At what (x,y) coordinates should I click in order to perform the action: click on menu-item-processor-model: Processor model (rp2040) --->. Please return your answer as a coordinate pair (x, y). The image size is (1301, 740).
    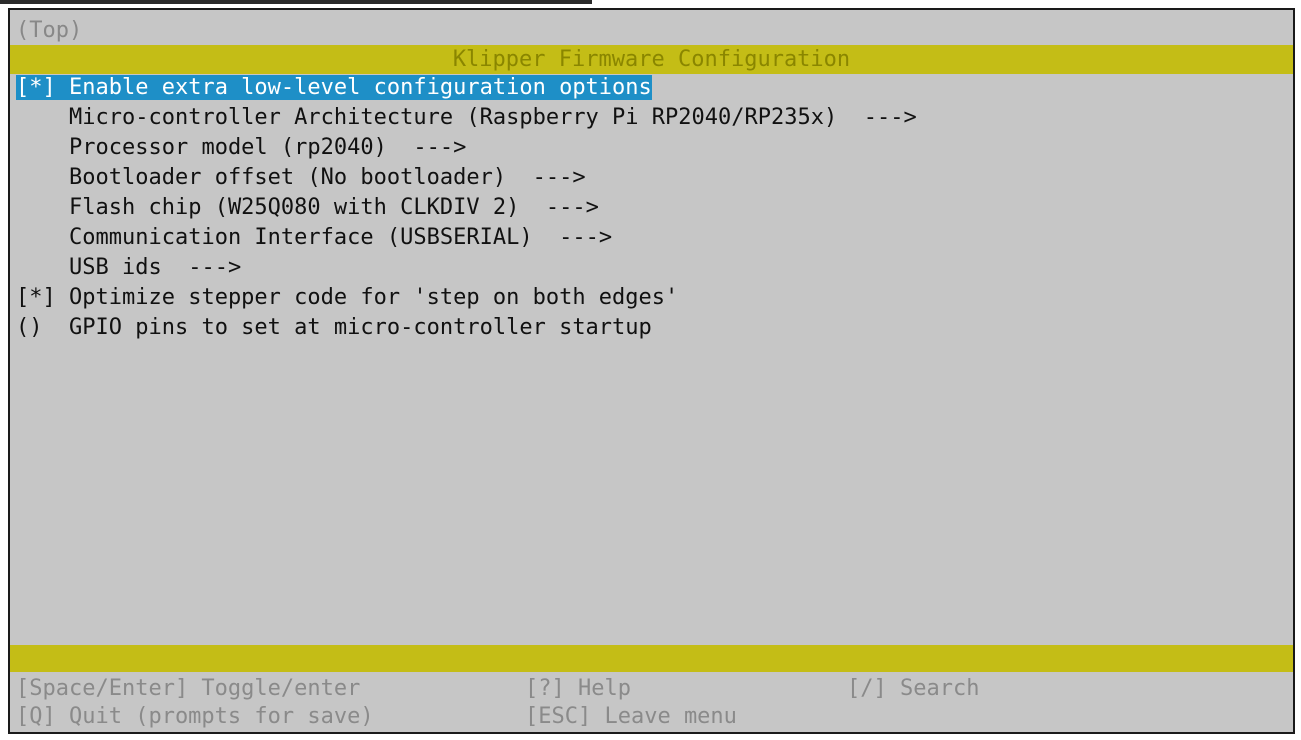
    Looking at the image, I should click on (241, 148).